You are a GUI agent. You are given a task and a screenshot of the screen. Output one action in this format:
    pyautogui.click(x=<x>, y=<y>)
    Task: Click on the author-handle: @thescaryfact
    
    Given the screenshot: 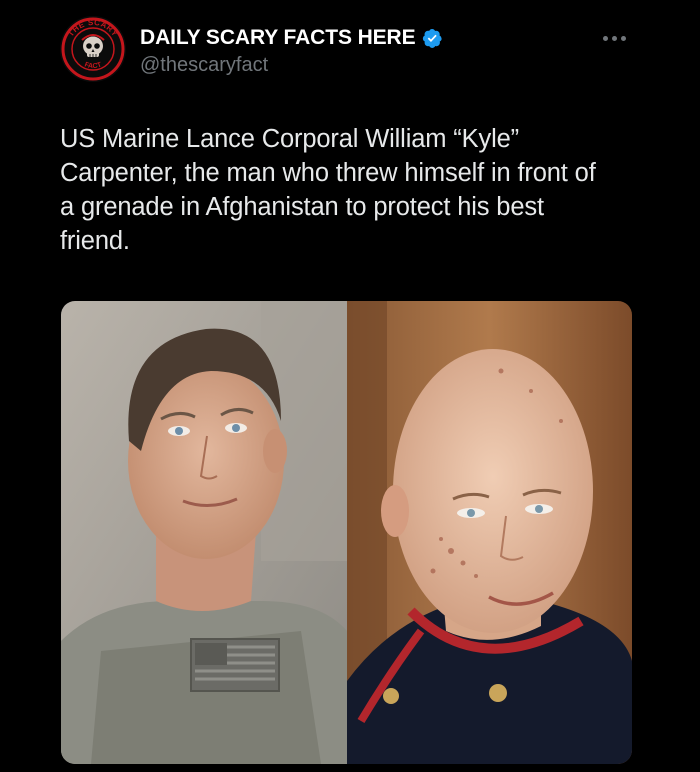 What is the action you would take?
    pyautogui.click(x=204, y=65)
    